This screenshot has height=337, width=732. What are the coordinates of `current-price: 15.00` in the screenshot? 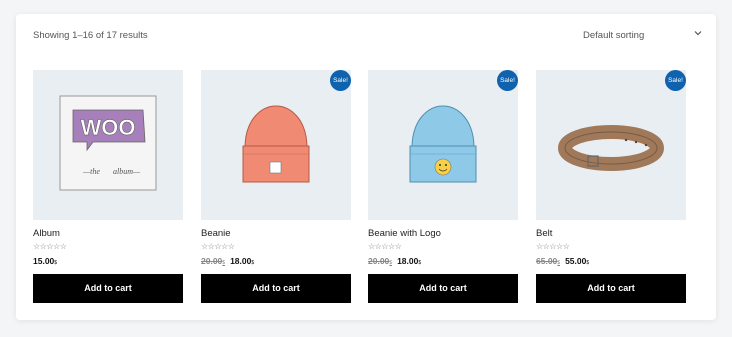 It's located at (44, 261).